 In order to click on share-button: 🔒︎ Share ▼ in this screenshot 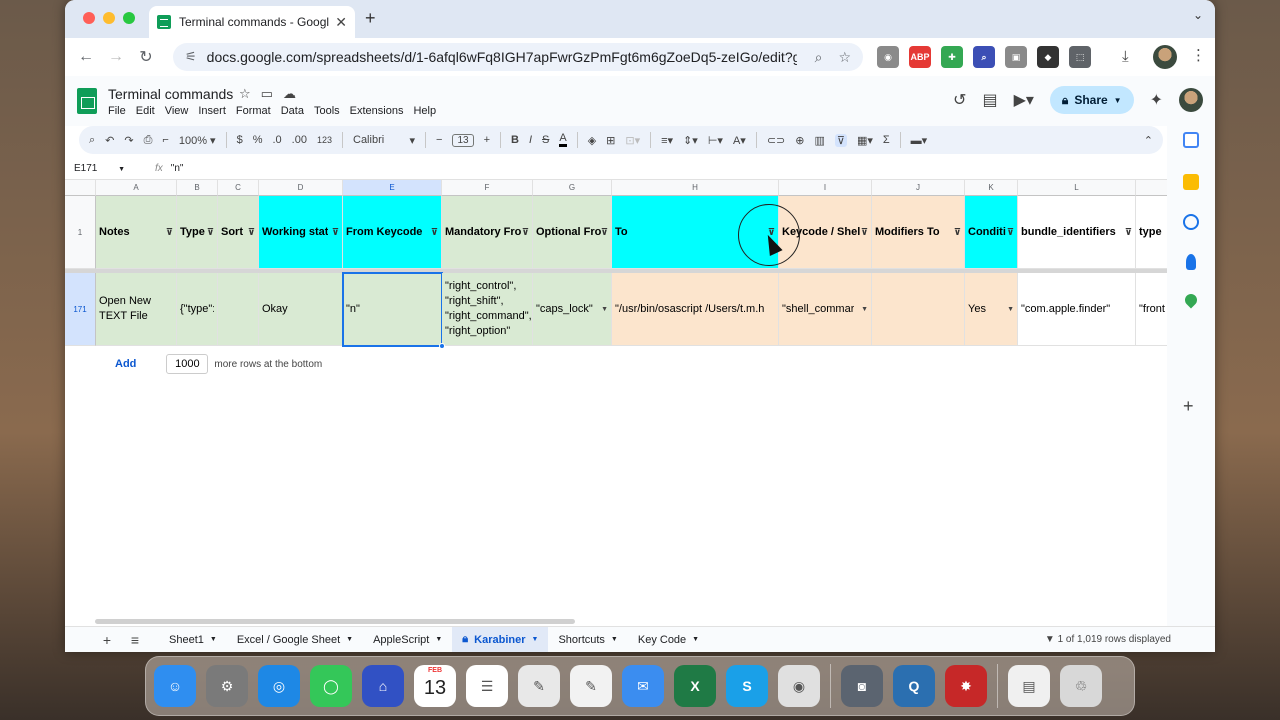, I will do `click(1091, 100)`.